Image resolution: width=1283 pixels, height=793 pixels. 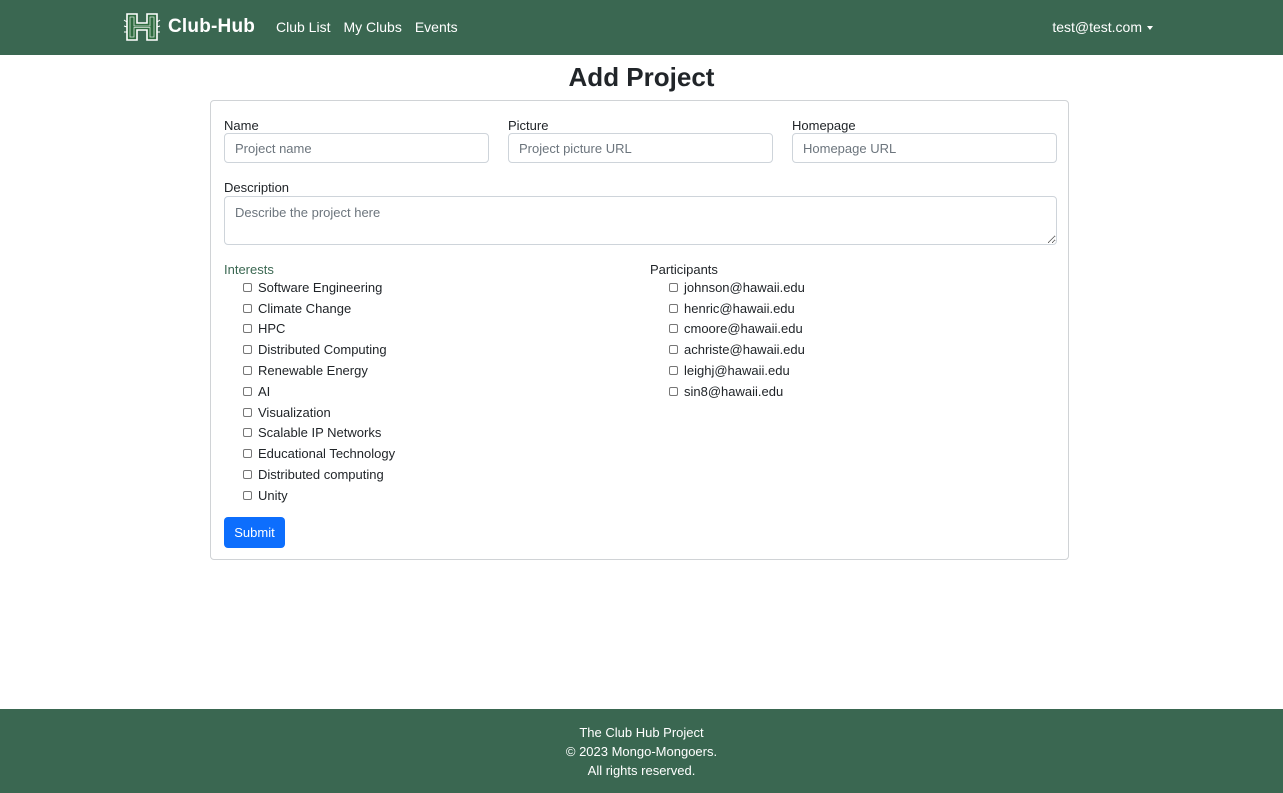 I want to click on interests-label: Interests, so click(x=249, y=269).